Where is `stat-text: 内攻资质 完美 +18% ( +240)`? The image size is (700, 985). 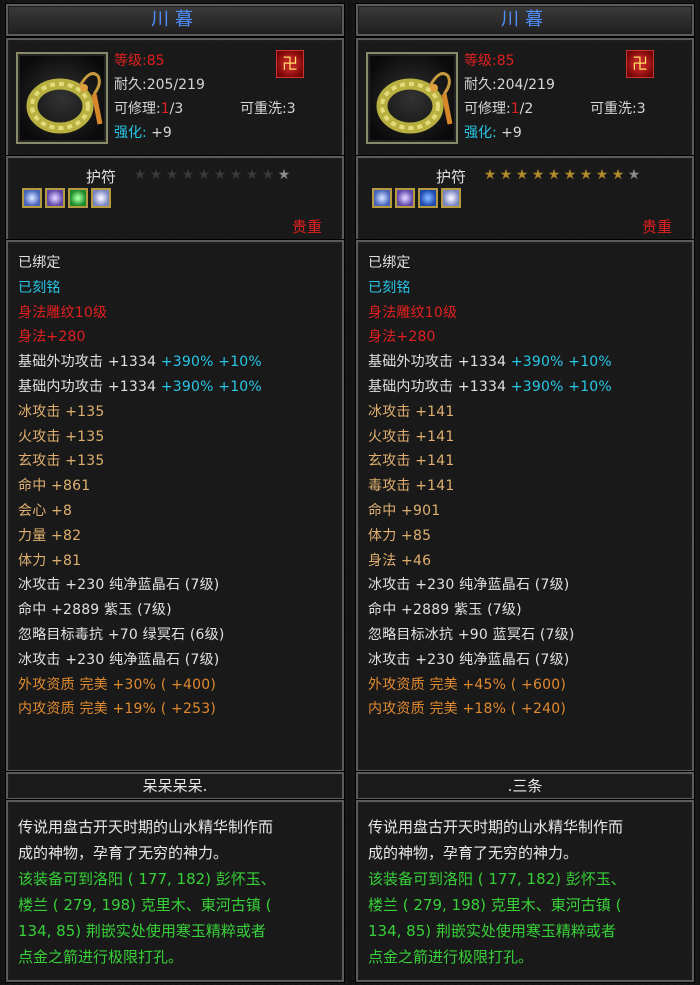
stat-text: 内攻资质 完美 +18% ( +240) is located at coordinates (467, 709).